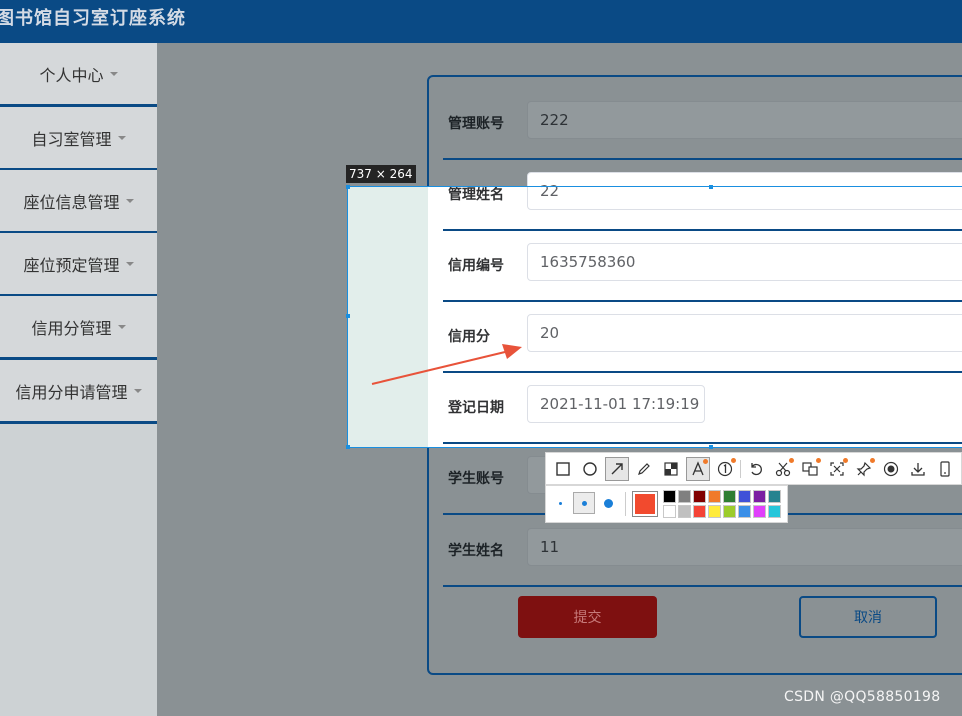  What do you see at coordinates (891, 469) in the screenshot?
I see `record-icon` at bounding box center [891, 469].